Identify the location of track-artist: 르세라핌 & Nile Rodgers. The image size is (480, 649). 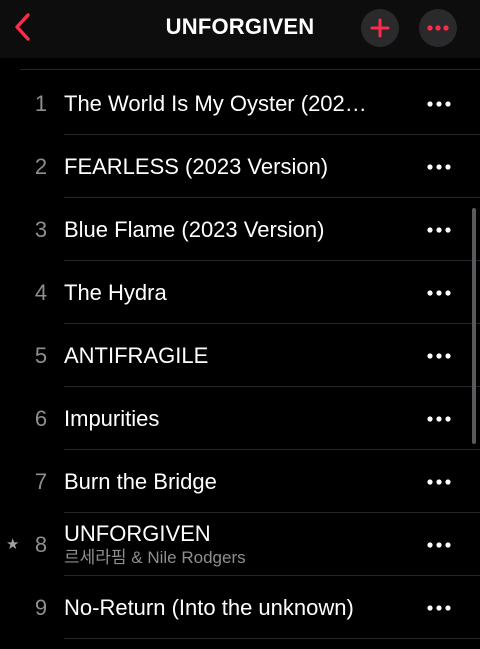
(155, 557).